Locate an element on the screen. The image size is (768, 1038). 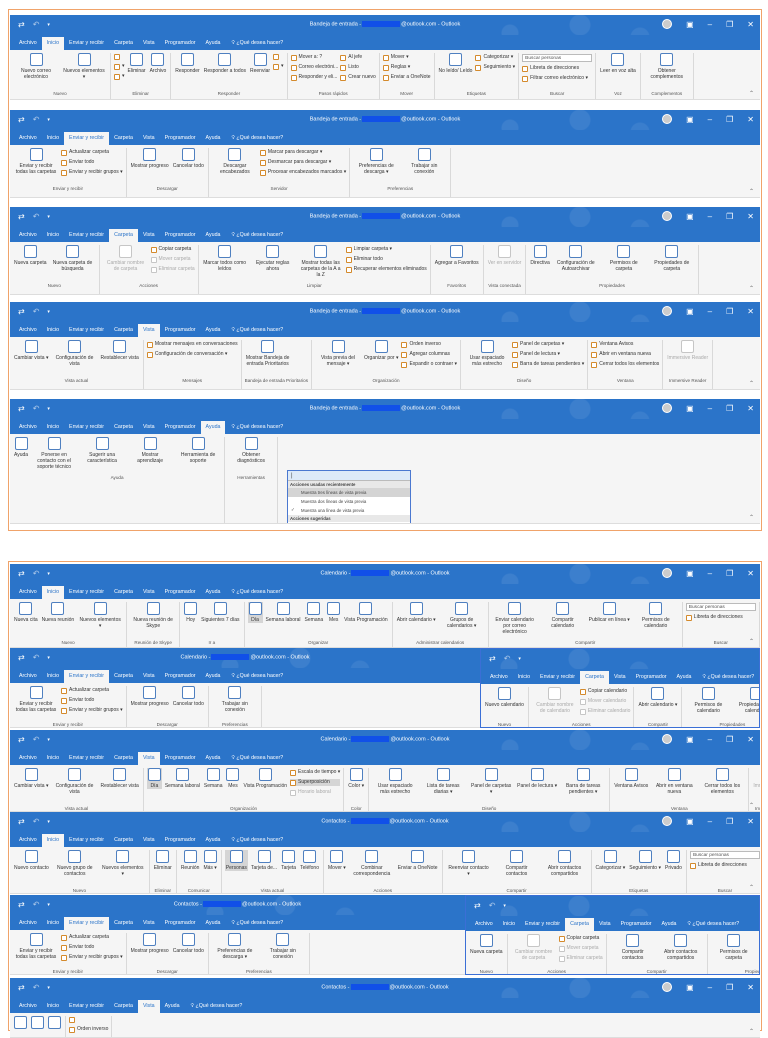
vista-previa-del-mensaje-button: Vista previa del mensaje ▾ is located at coordinates (338, 353).